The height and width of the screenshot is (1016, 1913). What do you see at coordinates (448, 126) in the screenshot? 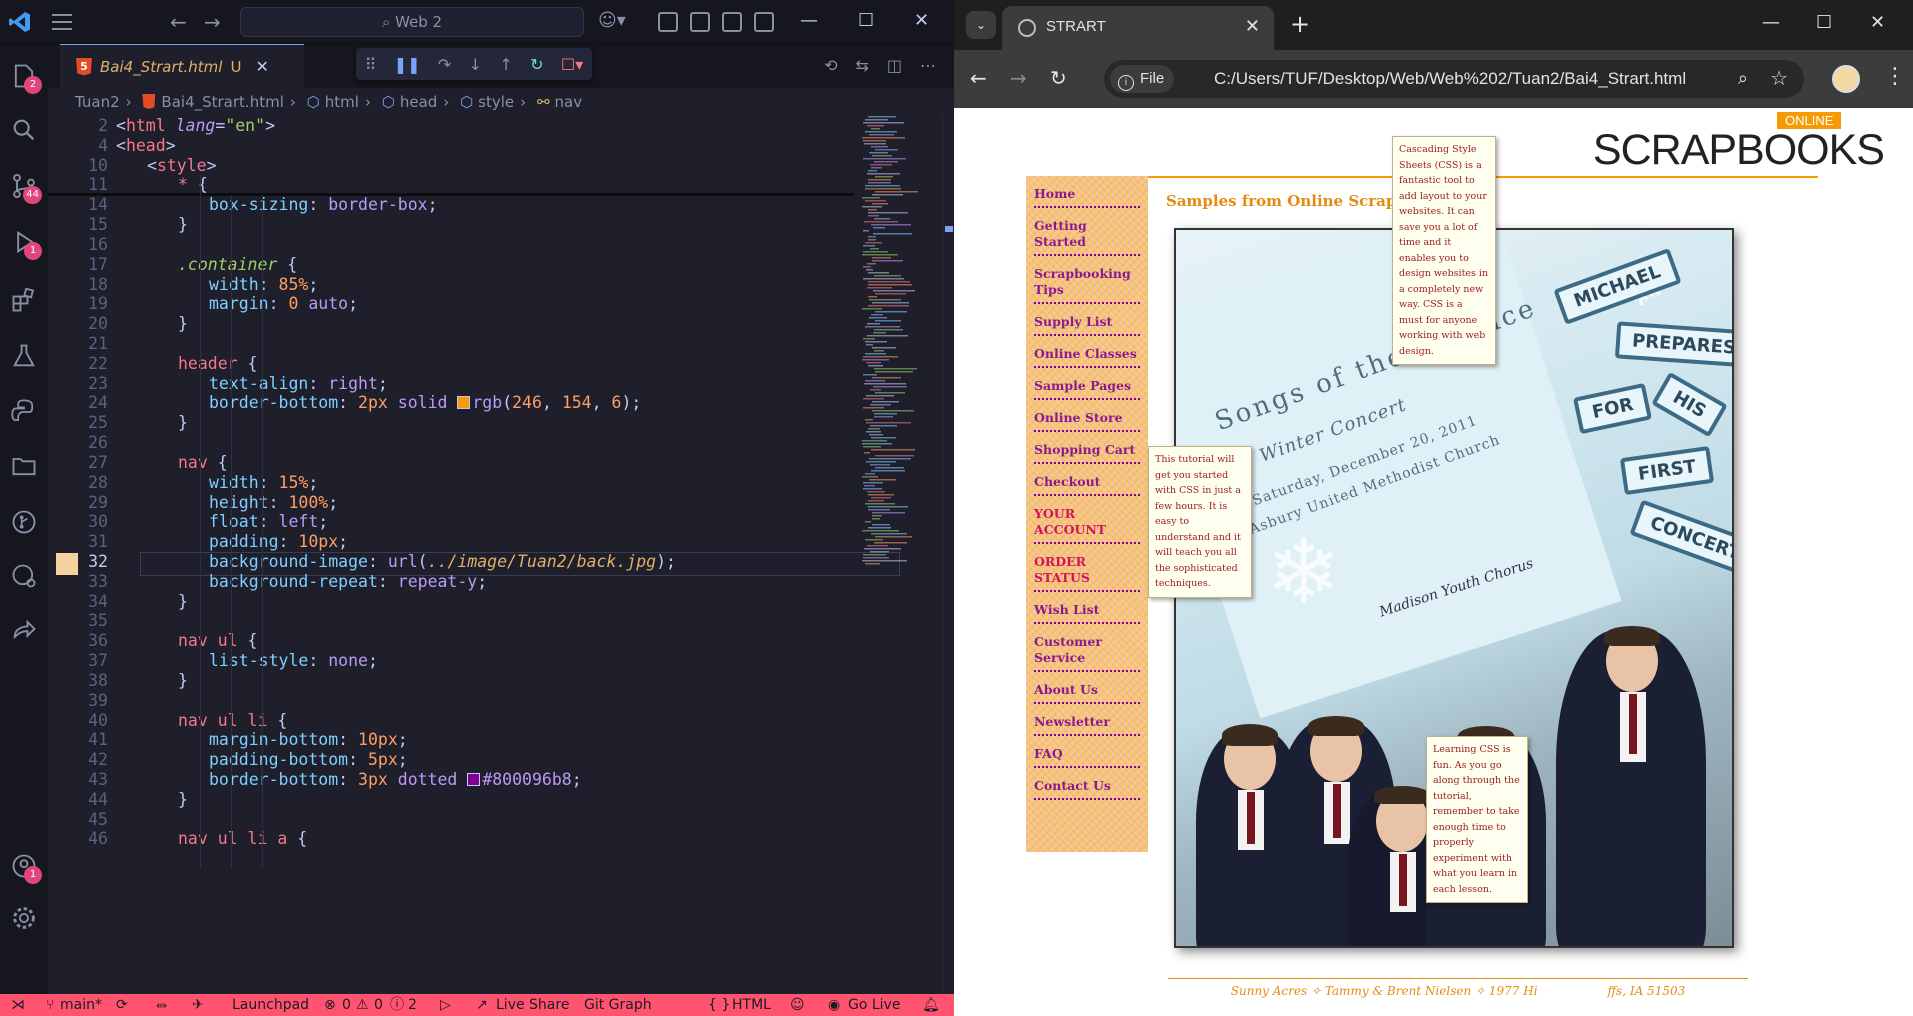
I see `code-line: 2 <html lang="en">` at bounding box center [448, 126].